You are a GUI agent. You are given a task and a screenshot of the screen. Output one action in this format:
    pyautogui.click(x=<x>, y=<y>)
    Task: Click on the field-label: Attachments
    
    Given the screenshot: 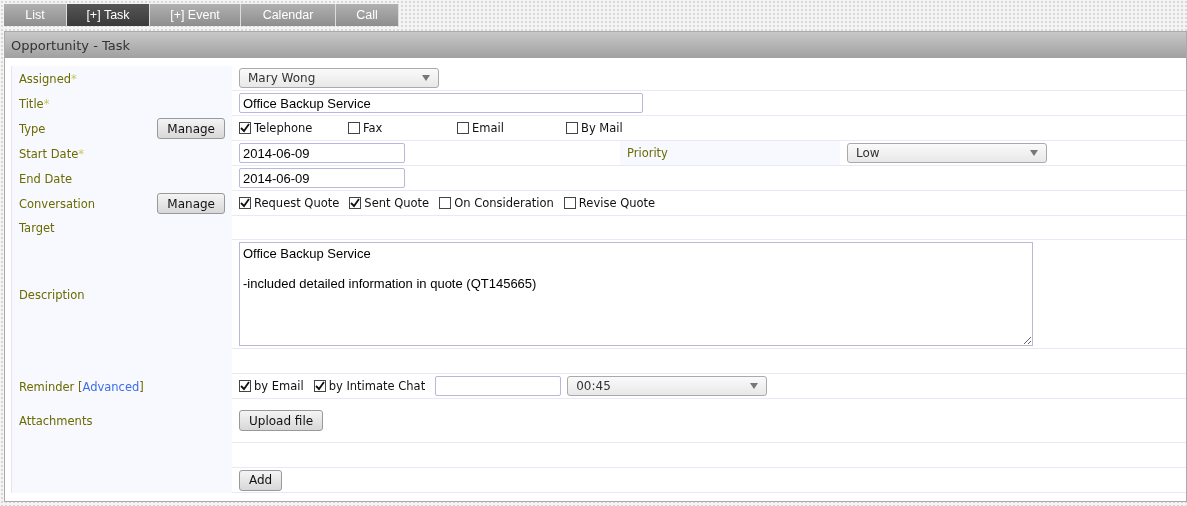 What is the action you would take?
    pyautogui.click(x=56, y=421)
    